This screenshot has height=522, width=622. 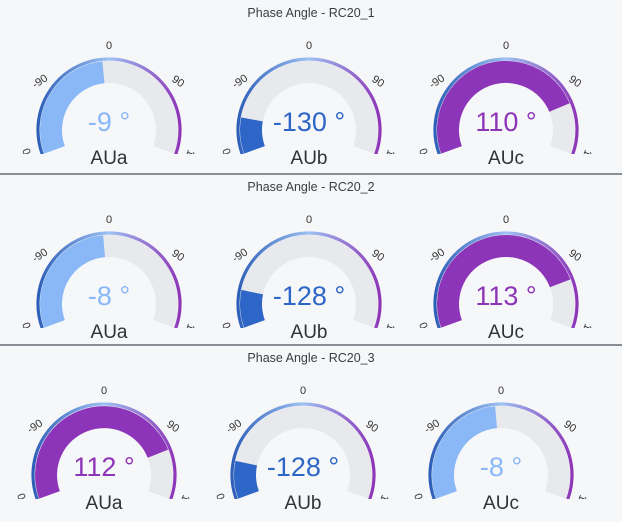 I want to click on gauge-value: -130 °, so click(x=309, y=122).